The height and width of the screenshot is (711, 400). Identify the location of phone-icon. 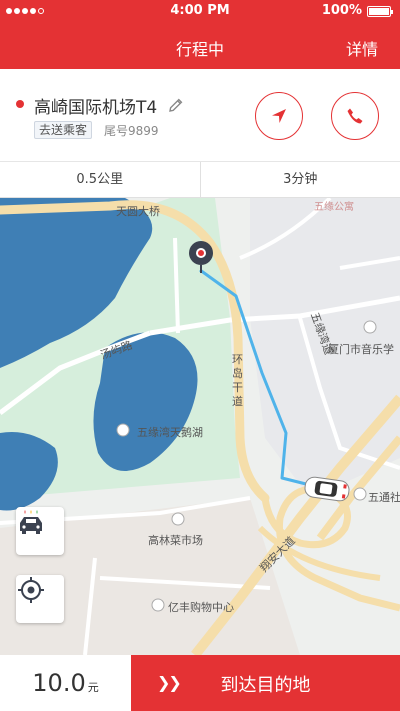
(355, 116).